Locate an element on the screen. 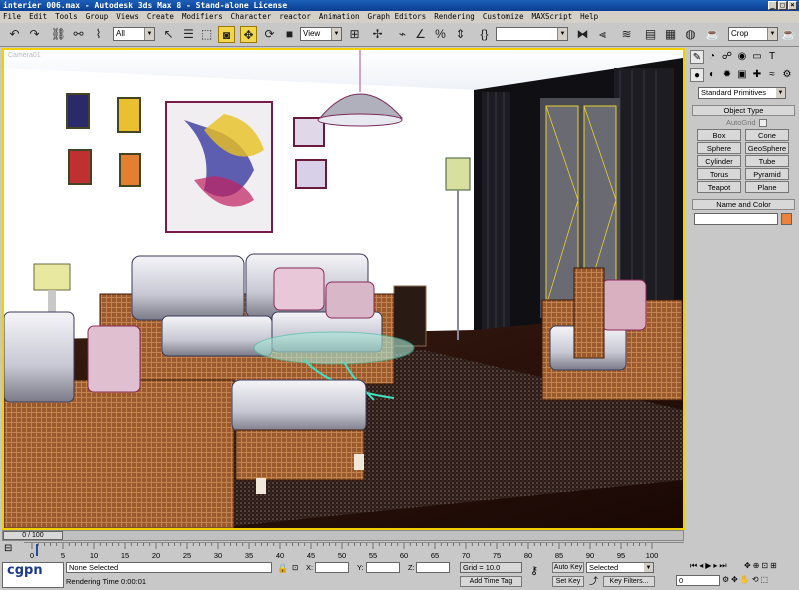  render-scene-icon: ☕ is located at coordinates (712, 34).